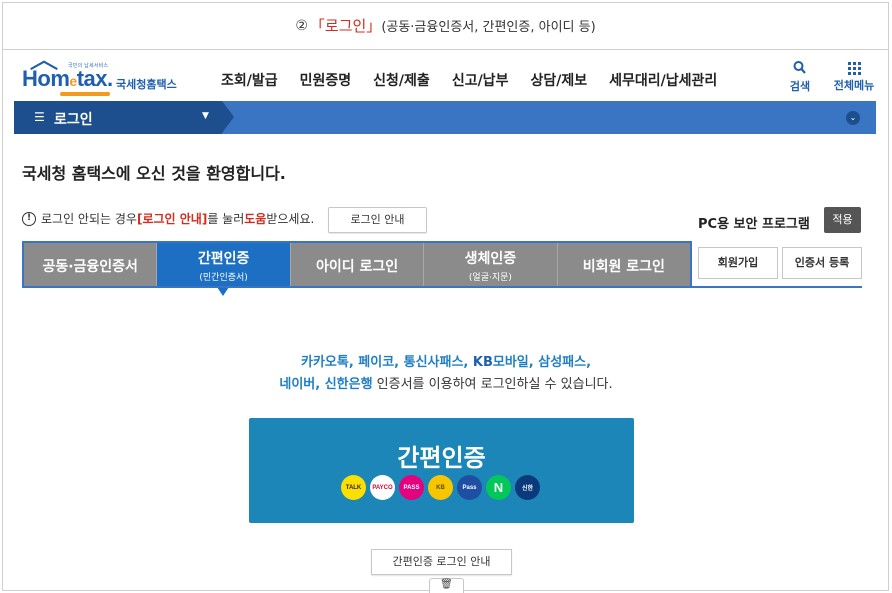  I want to click on caption-text: (공동·금융인증서, 간편인증, 아이디 등), so click(488, 27).